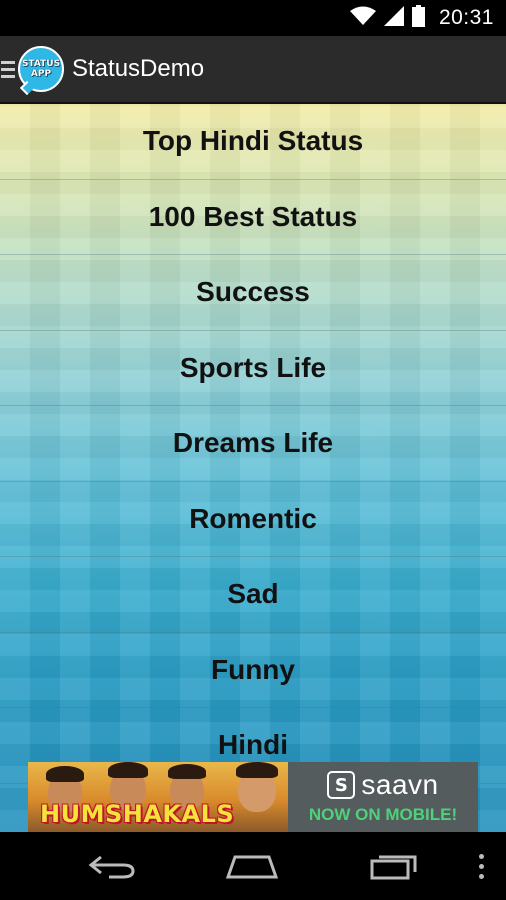  I want to click on list-item-top-hindi-status: Top Hindi Status, so click(253, 142).